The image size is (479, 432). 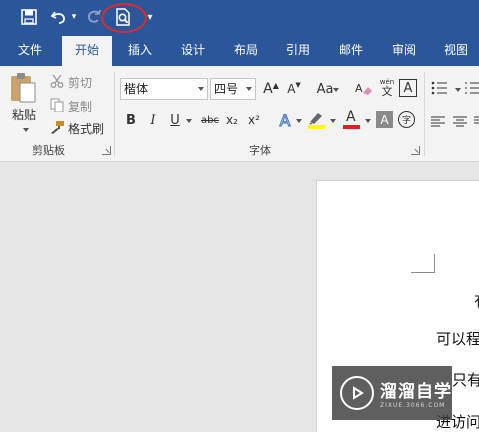 What do you see at coordinates (57, 105) in the screenshot?
I see `copy-icon` at bounding box center [57, 105].